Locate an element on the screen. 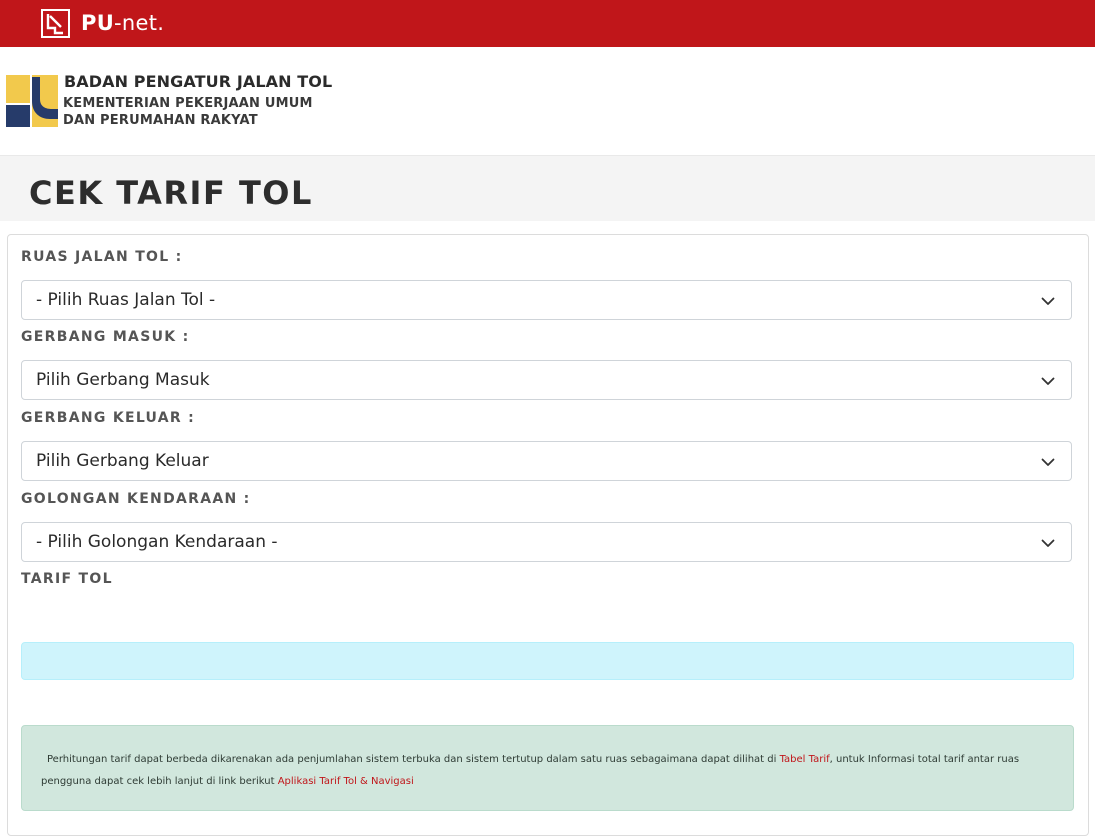 The height and width of the screenshot is (836, 1098). logo-subtitle-line1: KEMENTERIAN PEKERJAAN UMUM is located at coordinates (188, 103).